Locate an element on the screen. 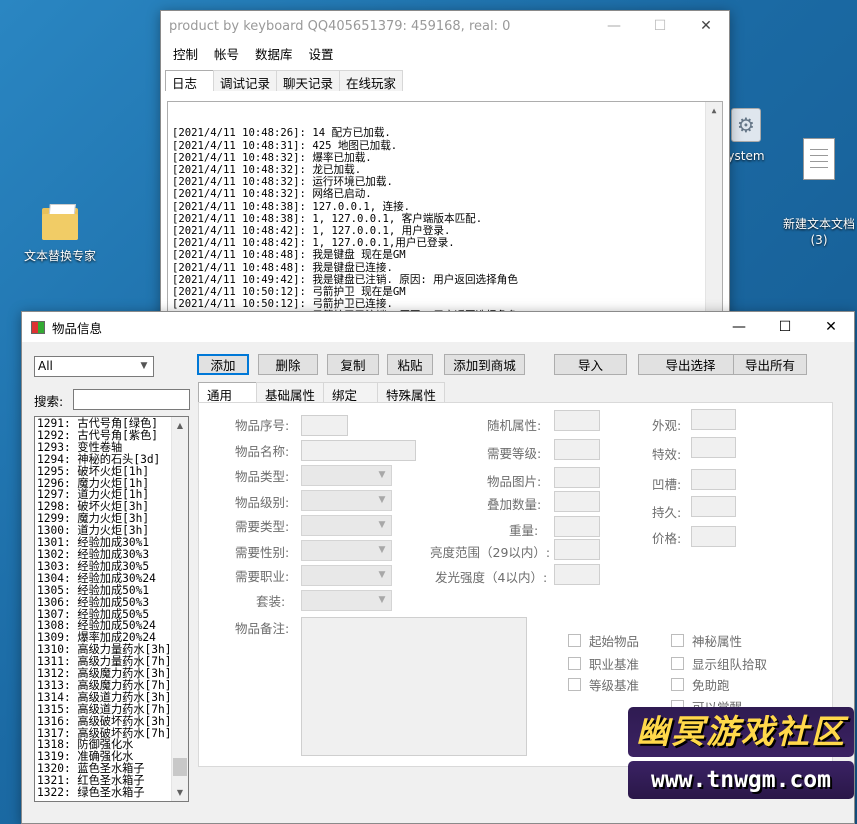 Image resolution: width=857 pixels, height=824 pixels. durability-field is located at coordinates (713, 506).